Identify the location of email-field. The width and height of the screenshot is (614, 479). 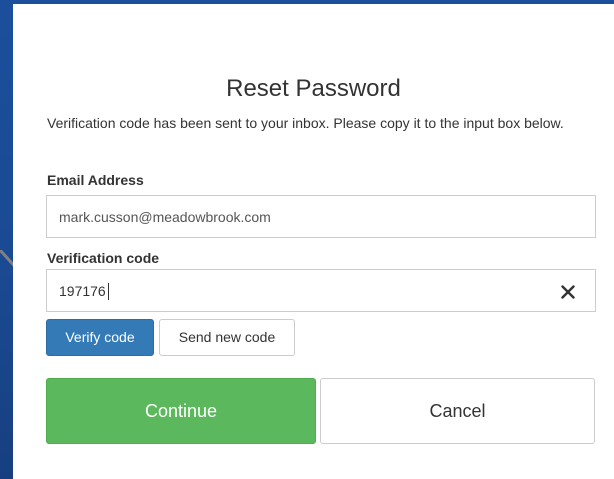
(321, 216).